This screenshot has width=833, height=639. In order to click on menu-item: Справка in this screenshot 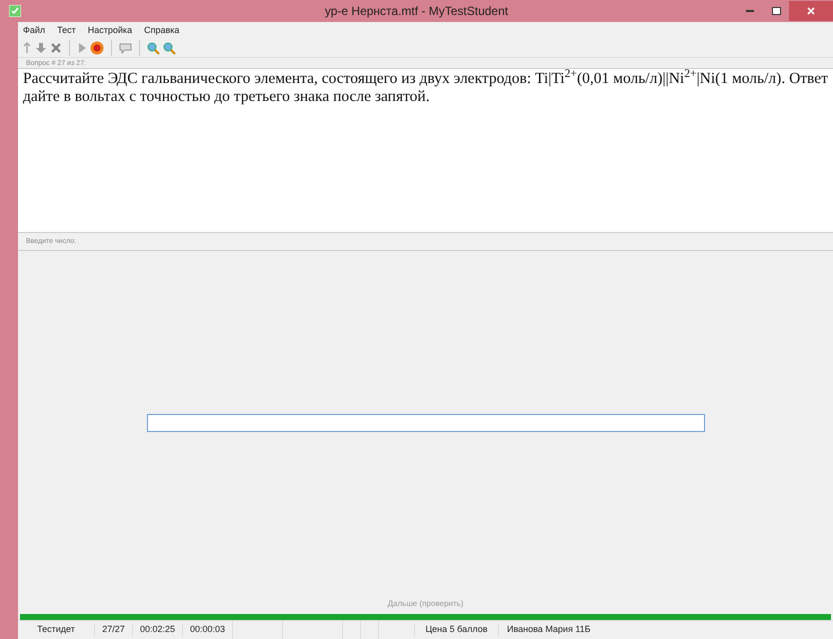, I will do `click(162, 31)`.